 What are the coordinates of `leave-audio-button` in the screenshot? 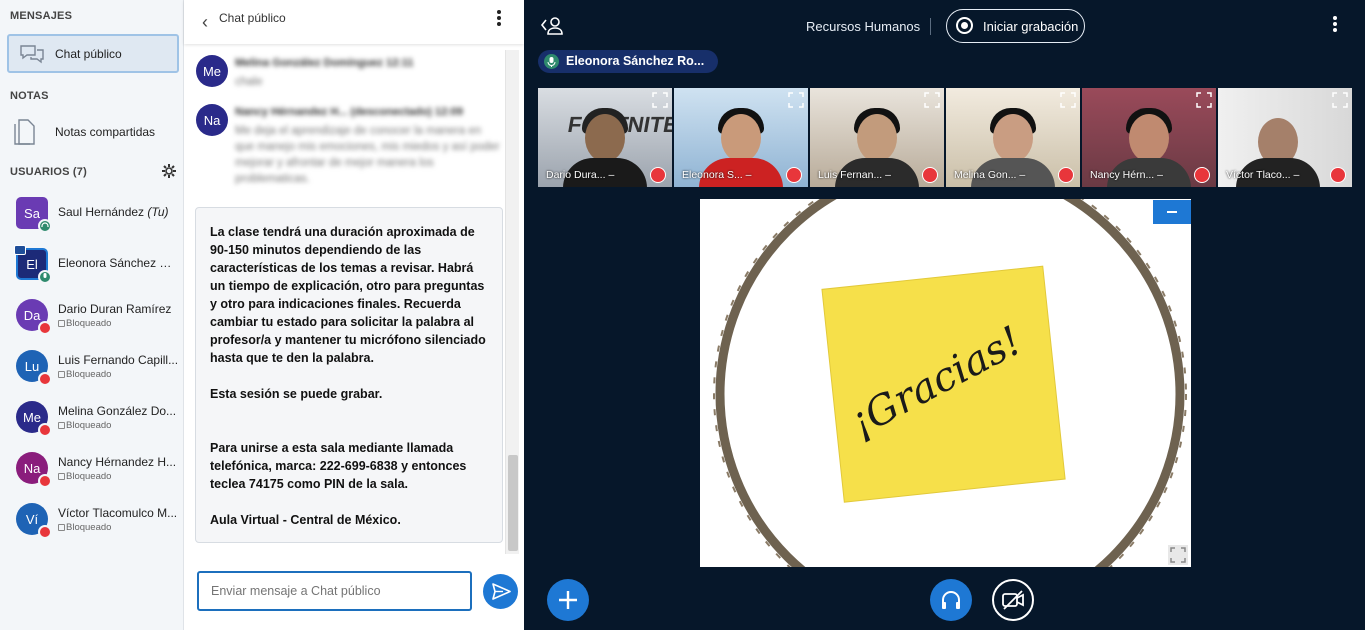 It's located at (951, 600).